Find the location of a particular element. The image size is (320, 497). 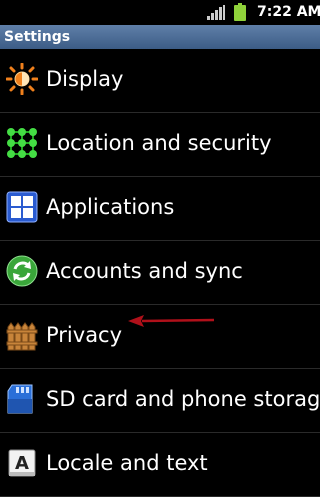

settings-item-accounts-sync: Accounts and sync is located at coordinates (160, 273).